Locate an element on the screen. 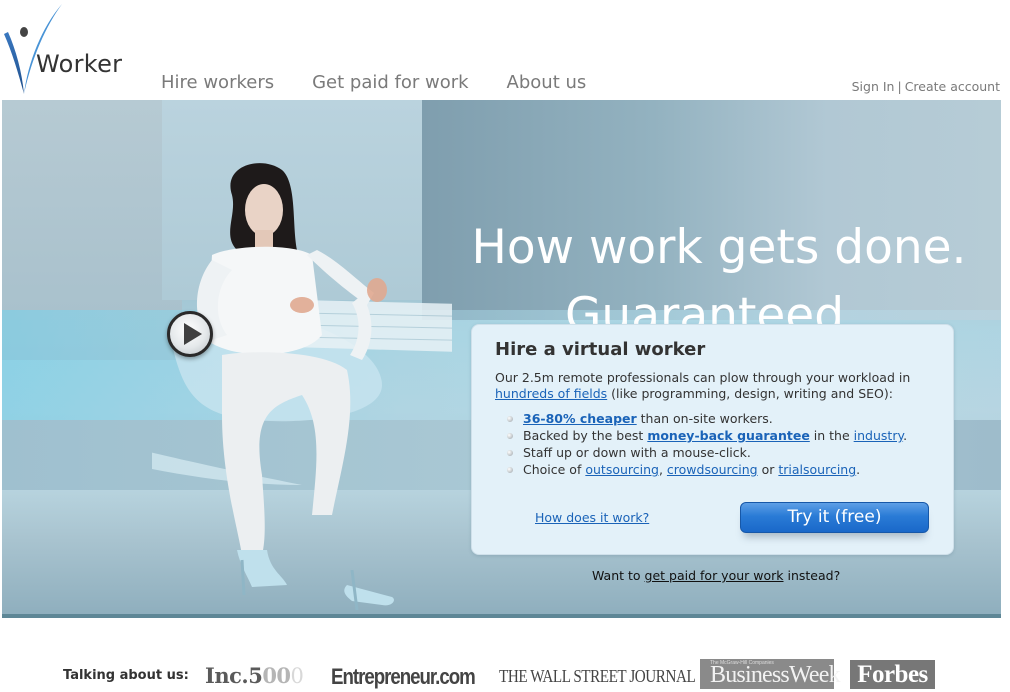 This screenshot has width=1010, height=692. inc-logo-text: 0 is located at coordinates (297, 676).